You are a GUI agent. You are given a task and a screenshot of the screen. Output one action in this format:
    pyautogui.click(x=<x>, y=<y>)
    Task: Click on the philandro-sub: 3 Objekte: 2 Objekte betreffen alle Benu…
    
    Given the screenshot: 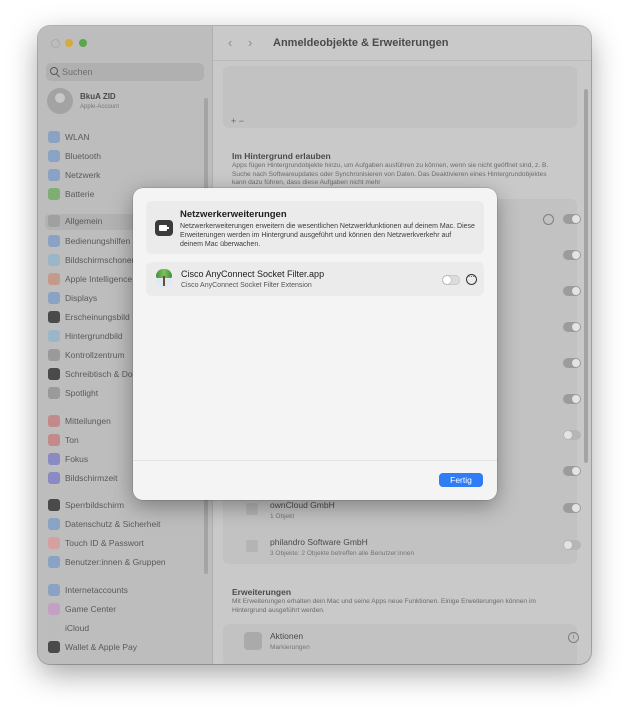 What is the action you would take?
    pyautogui.click(x=342, y=553)
    